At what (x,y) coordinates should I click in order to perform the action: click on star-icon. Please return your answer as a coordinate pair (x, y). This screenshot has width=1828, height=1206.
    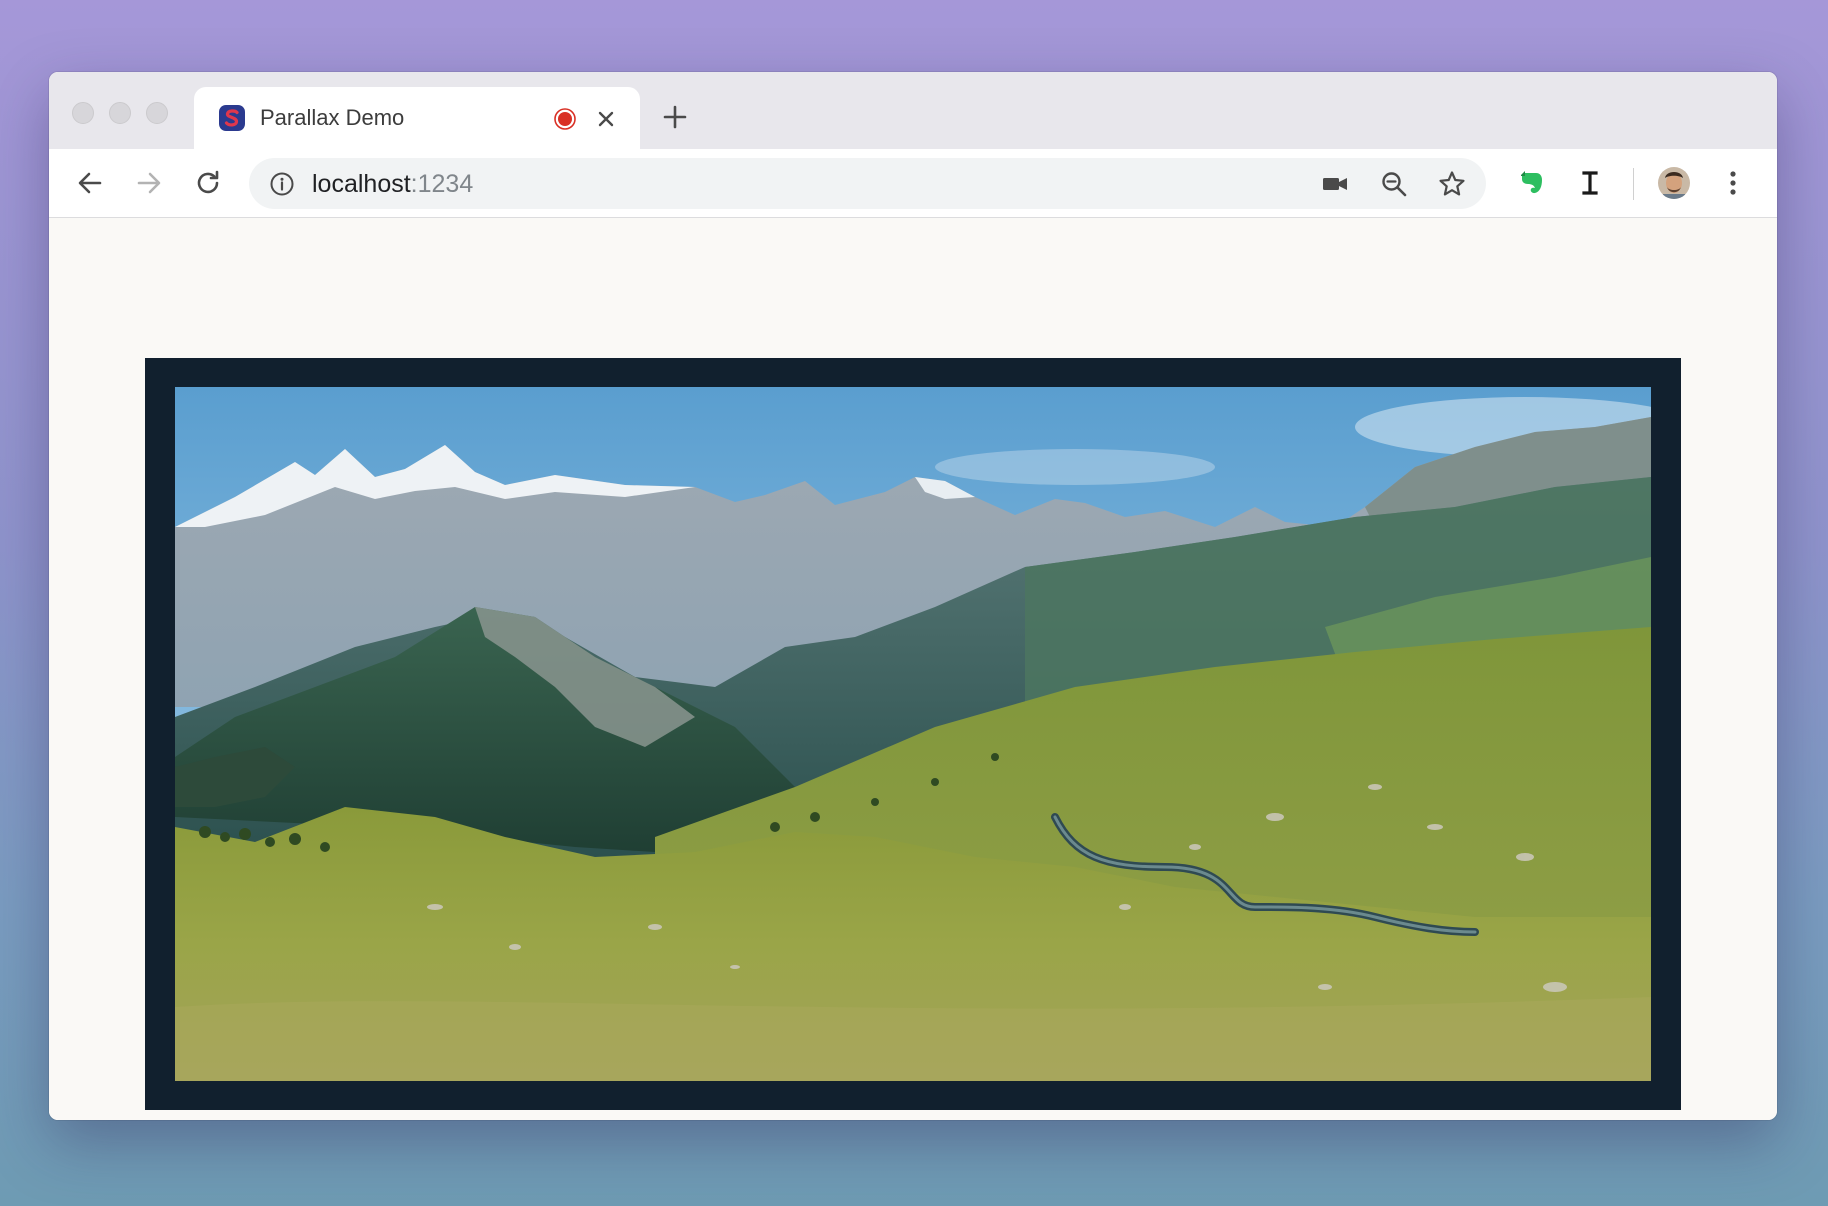
    Looking at the image, I should click on (1452, 184).